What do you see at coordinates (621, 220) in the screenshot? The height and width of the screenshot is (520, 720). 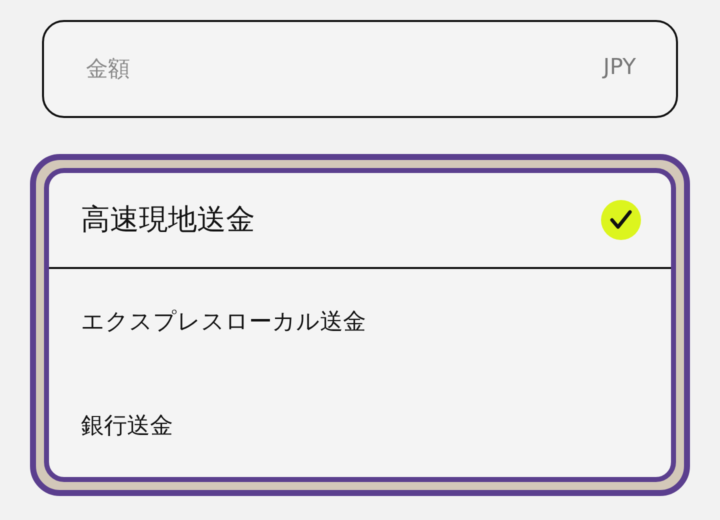 I see `checkmark-icon` at bounding box center [621, 220].